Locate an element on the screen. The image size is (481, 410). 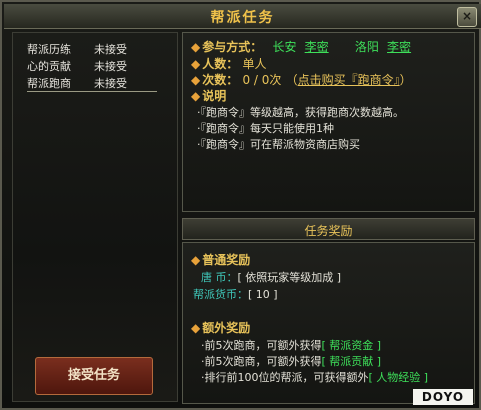
extra-reward-value: [ 人物经验 ] is located at coordinates (398, 377).